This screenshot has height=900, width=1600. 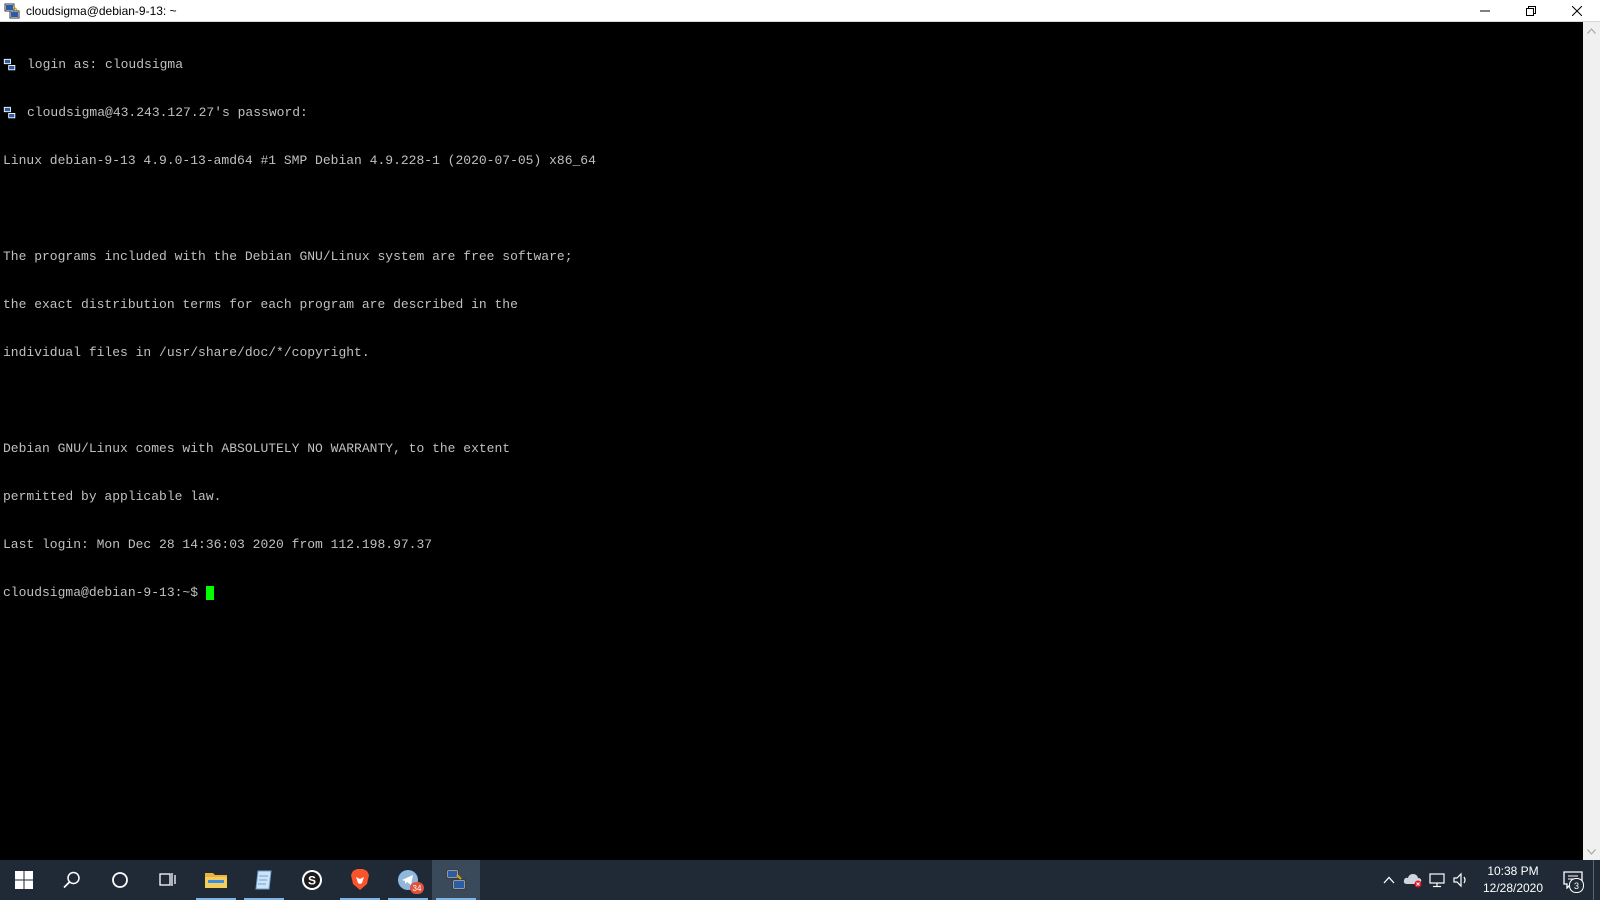 I want to click on network-button, so click(x=1437, y=880).